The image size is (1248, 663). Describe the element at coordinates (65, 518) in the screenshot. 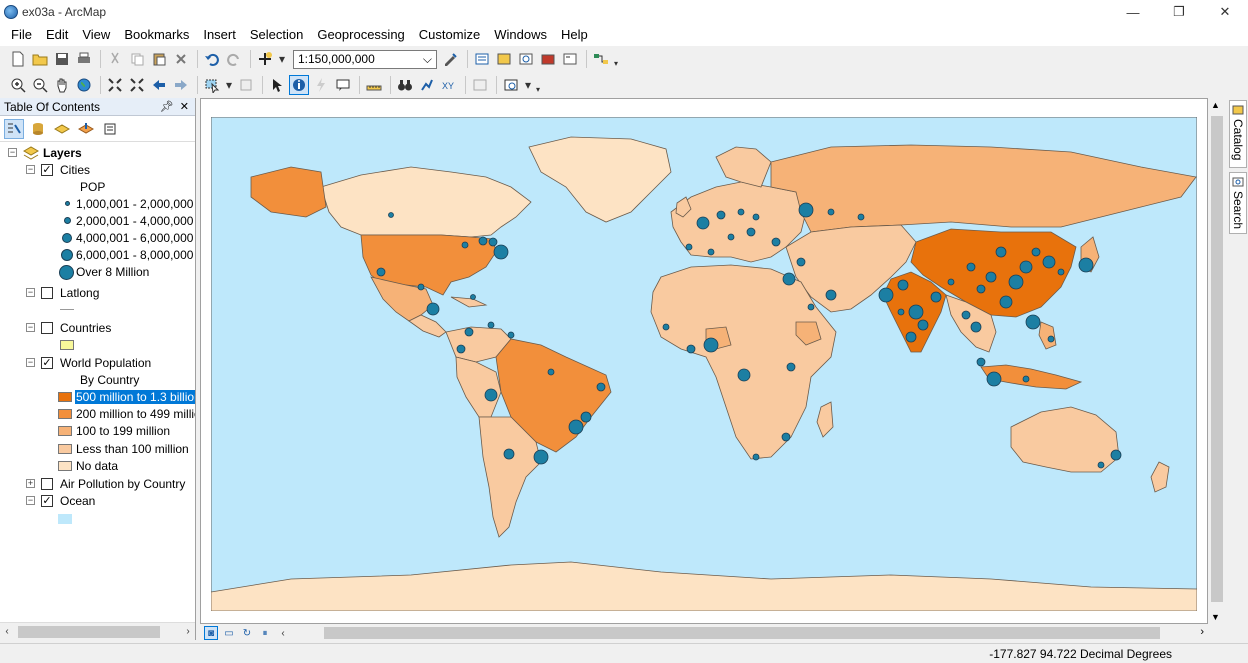

I see `ocean-symbol` at that location.